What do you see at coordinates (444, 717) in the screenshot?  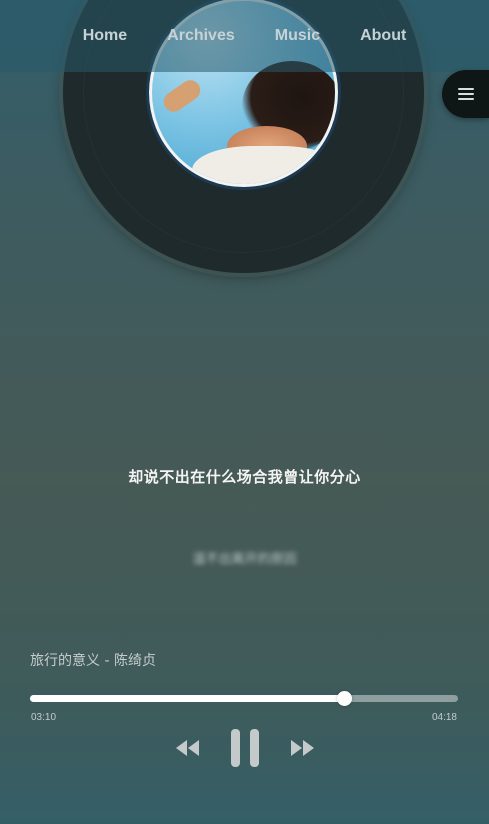 I see `total-time: 04:18` at bounding box center [444, 717].